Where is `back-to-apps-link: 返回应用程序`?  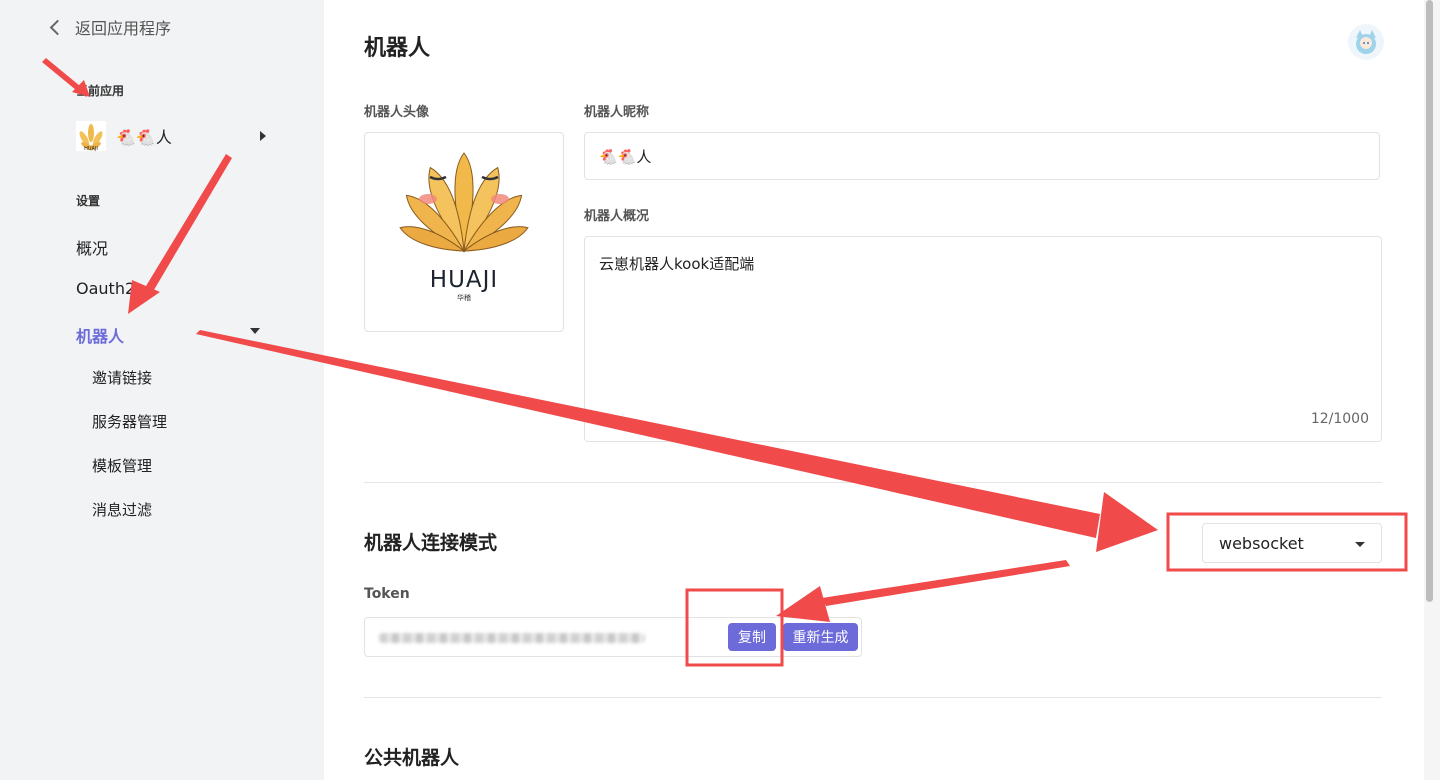 back-to-apps-link: 返回应用程序 is located at coordinates (109, 27).